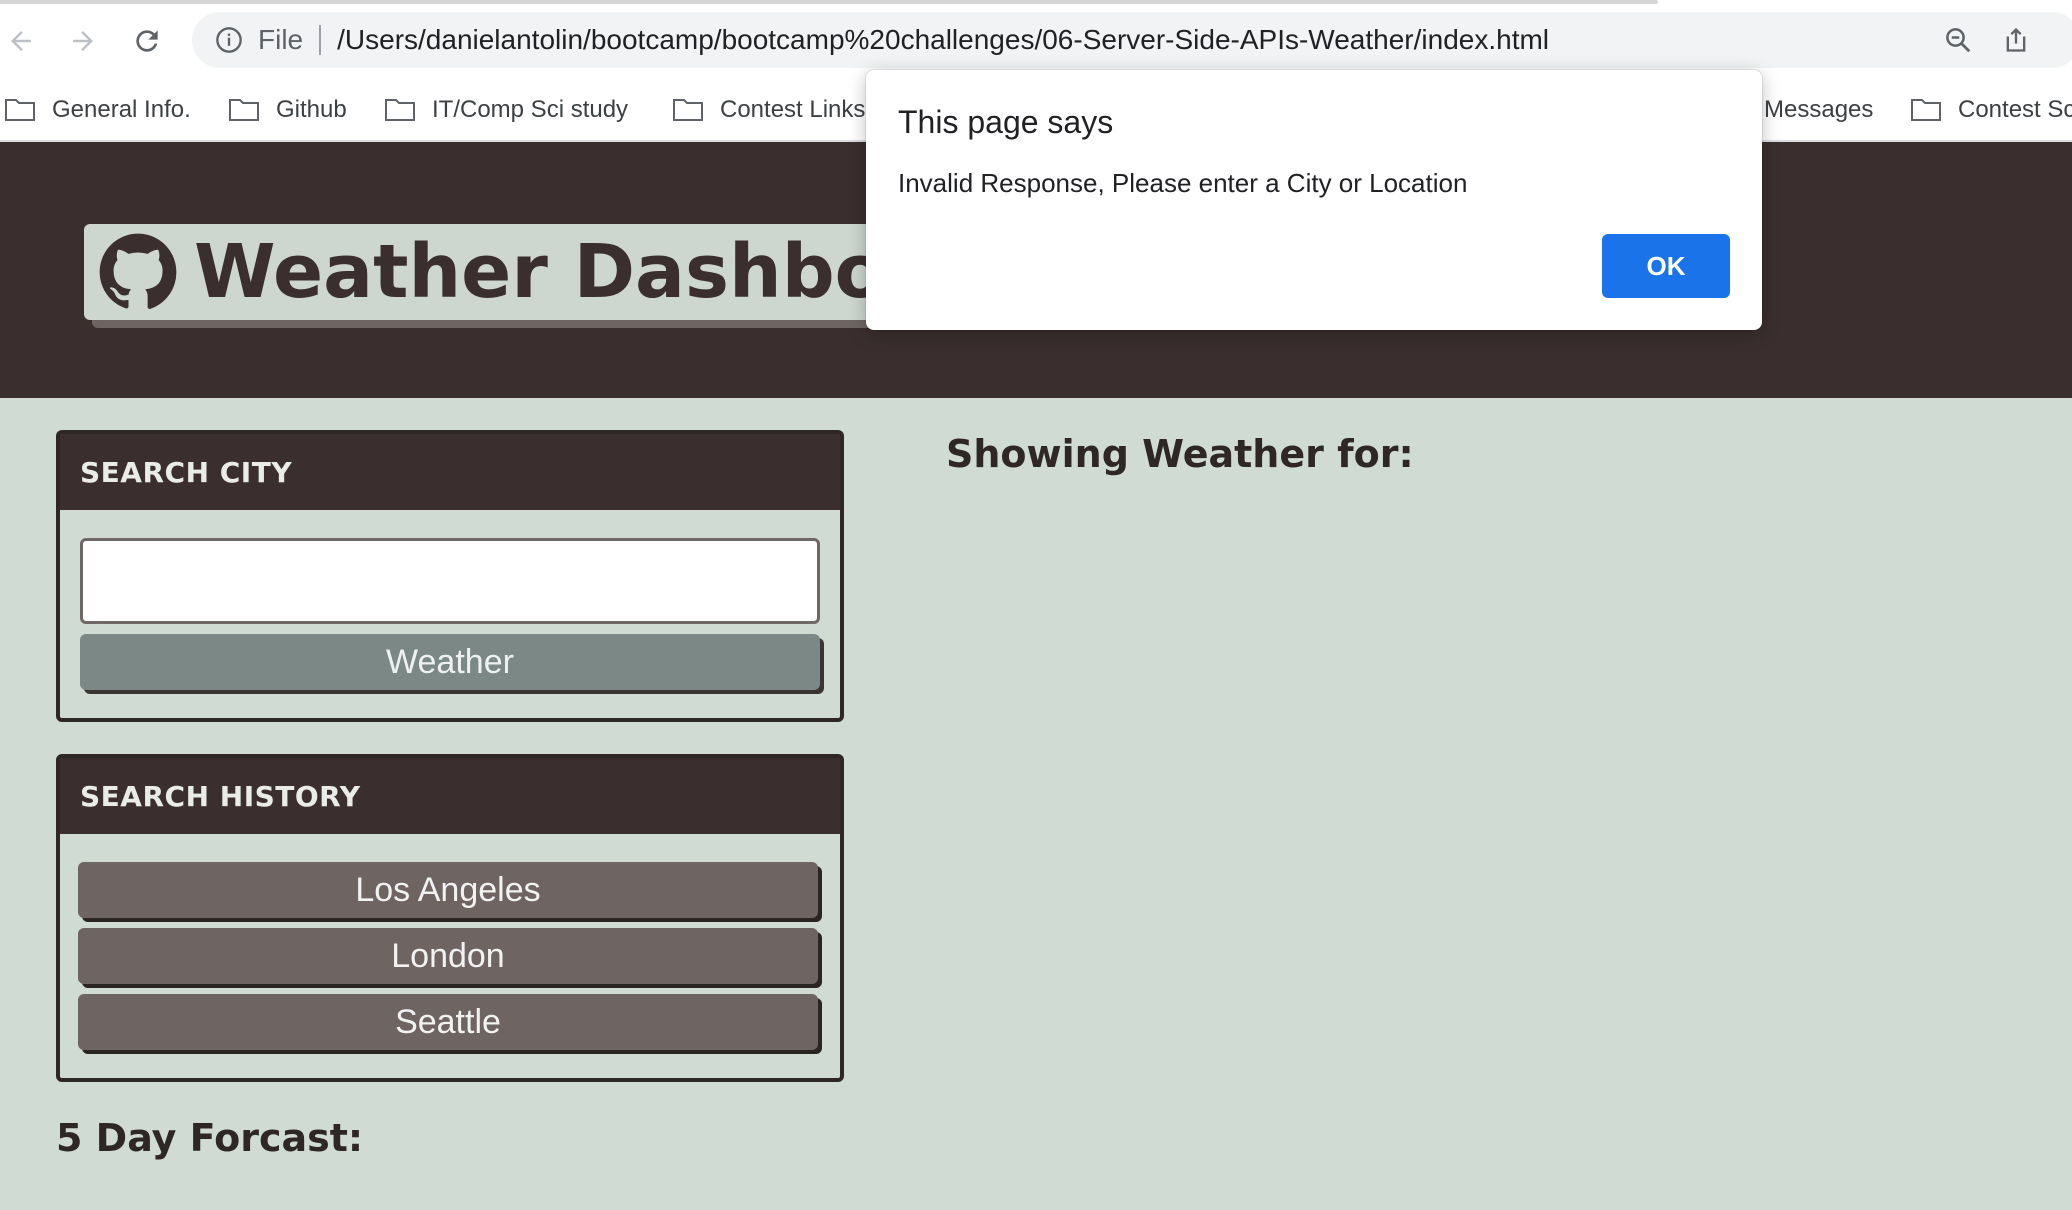 This screenshot has height=1210, width=2072. What do you see at coordinates (210, 1138) in the screenshot?
I see `forecast-heading: 5 Day Forcast:` at bounding box center [210, 1138].